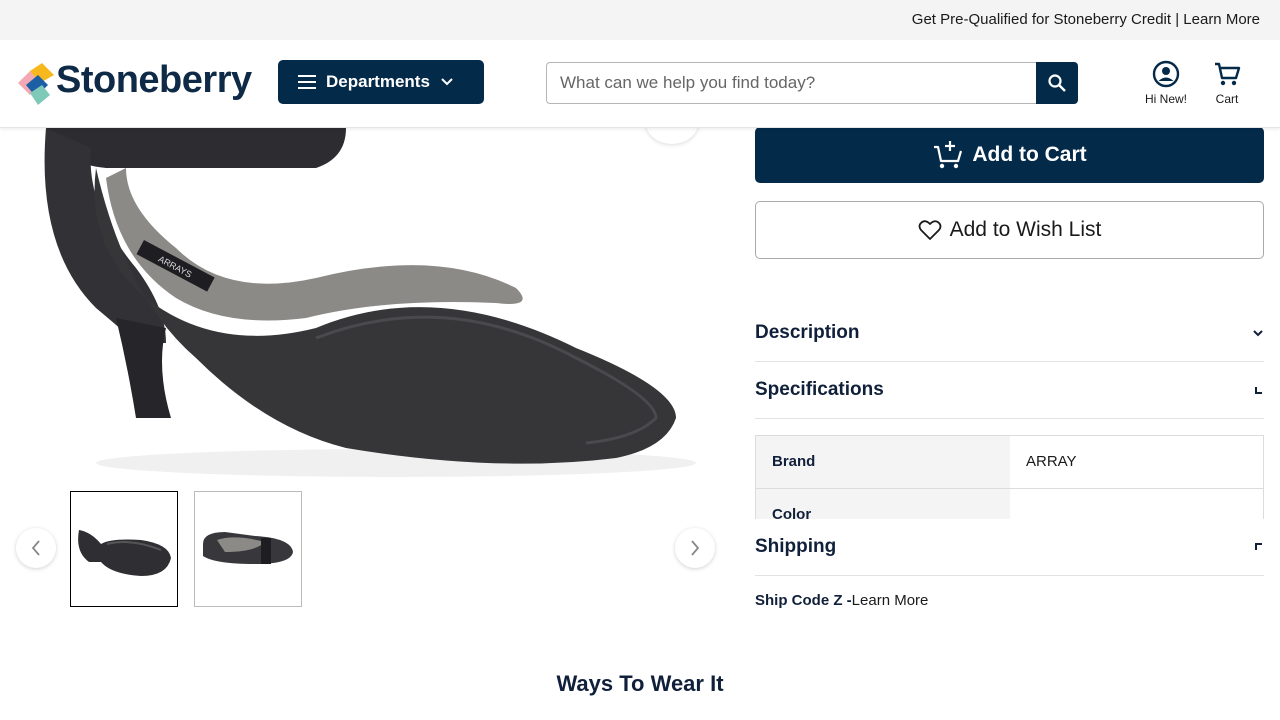 This screenshot has width=1280, height=720. I want to click on description-accordion: Description, so click(1009, 333).